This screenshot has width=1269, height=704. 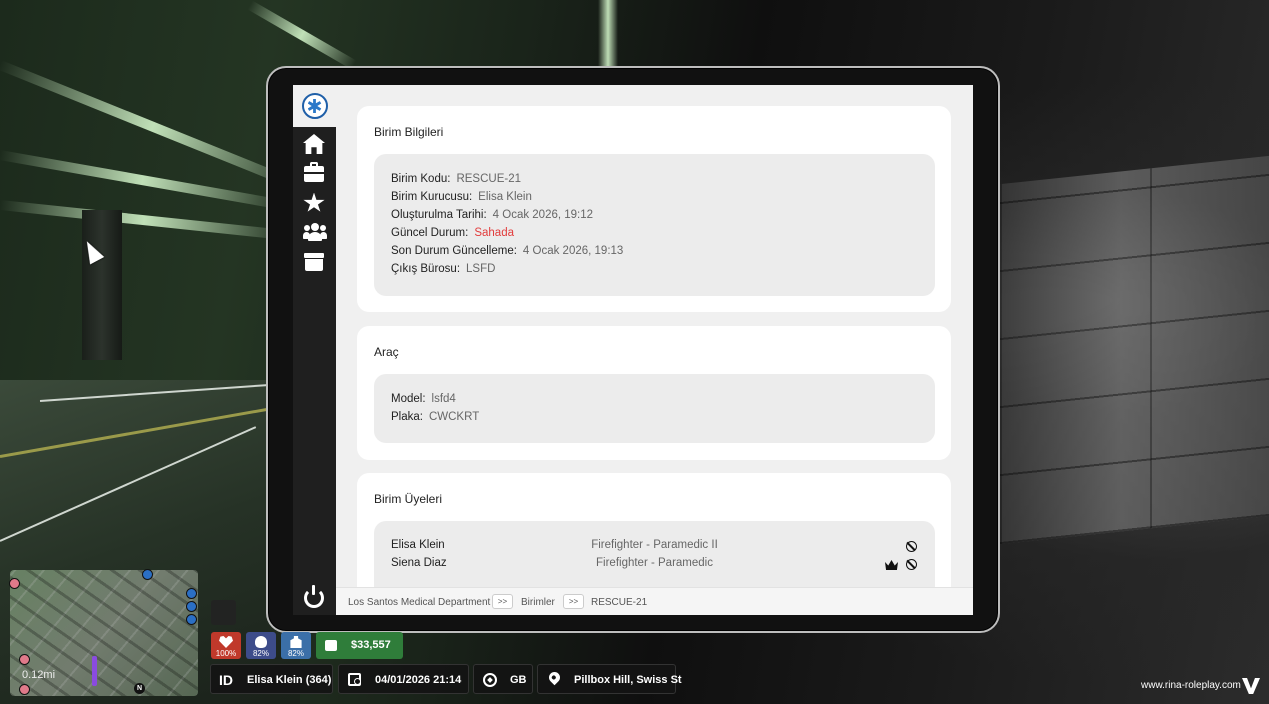 I want to click on ems-star-of-life-icon, so click(x=314, y=106).